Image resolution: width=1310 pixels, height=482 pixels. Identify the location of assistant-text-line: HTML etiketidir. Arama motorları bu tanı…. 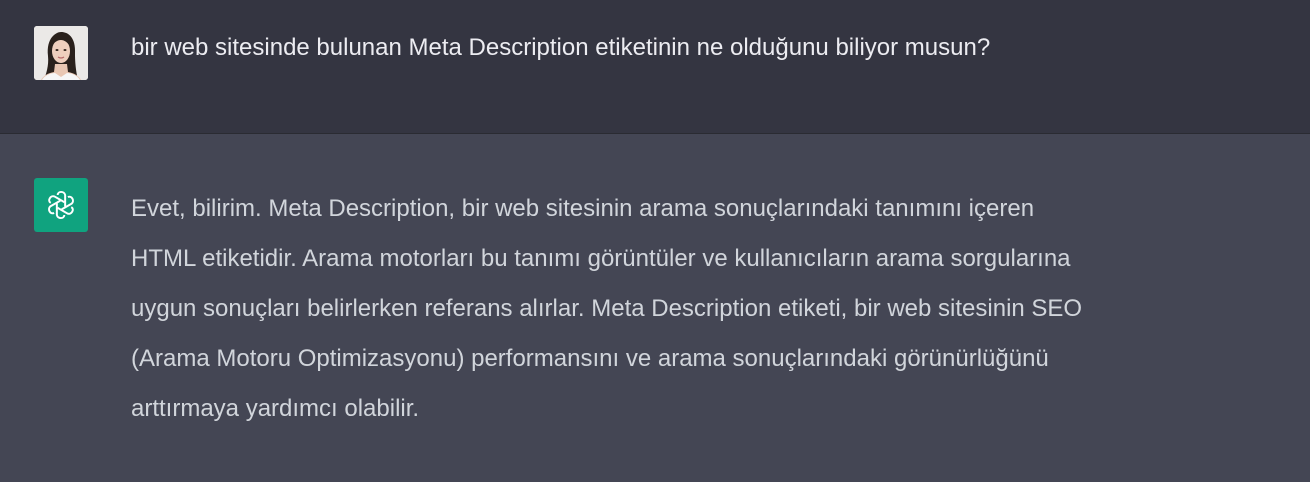
(601, 258).